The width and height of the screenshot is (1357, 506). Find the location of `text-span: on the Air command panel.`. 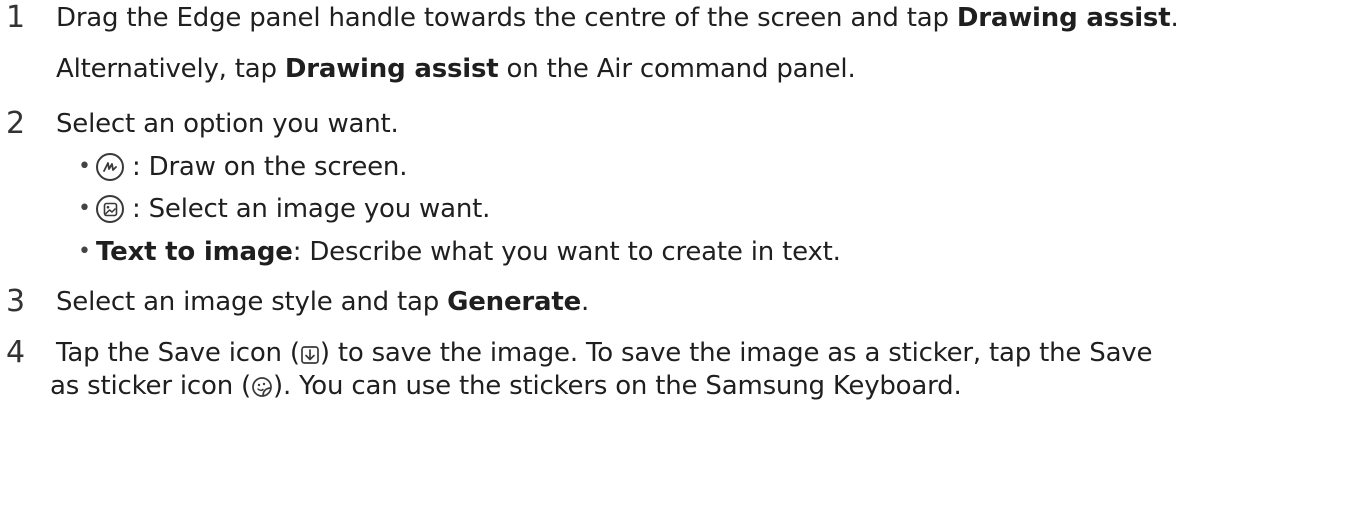

text-span: on the Air command panel. is located at coordinates (677, 69).